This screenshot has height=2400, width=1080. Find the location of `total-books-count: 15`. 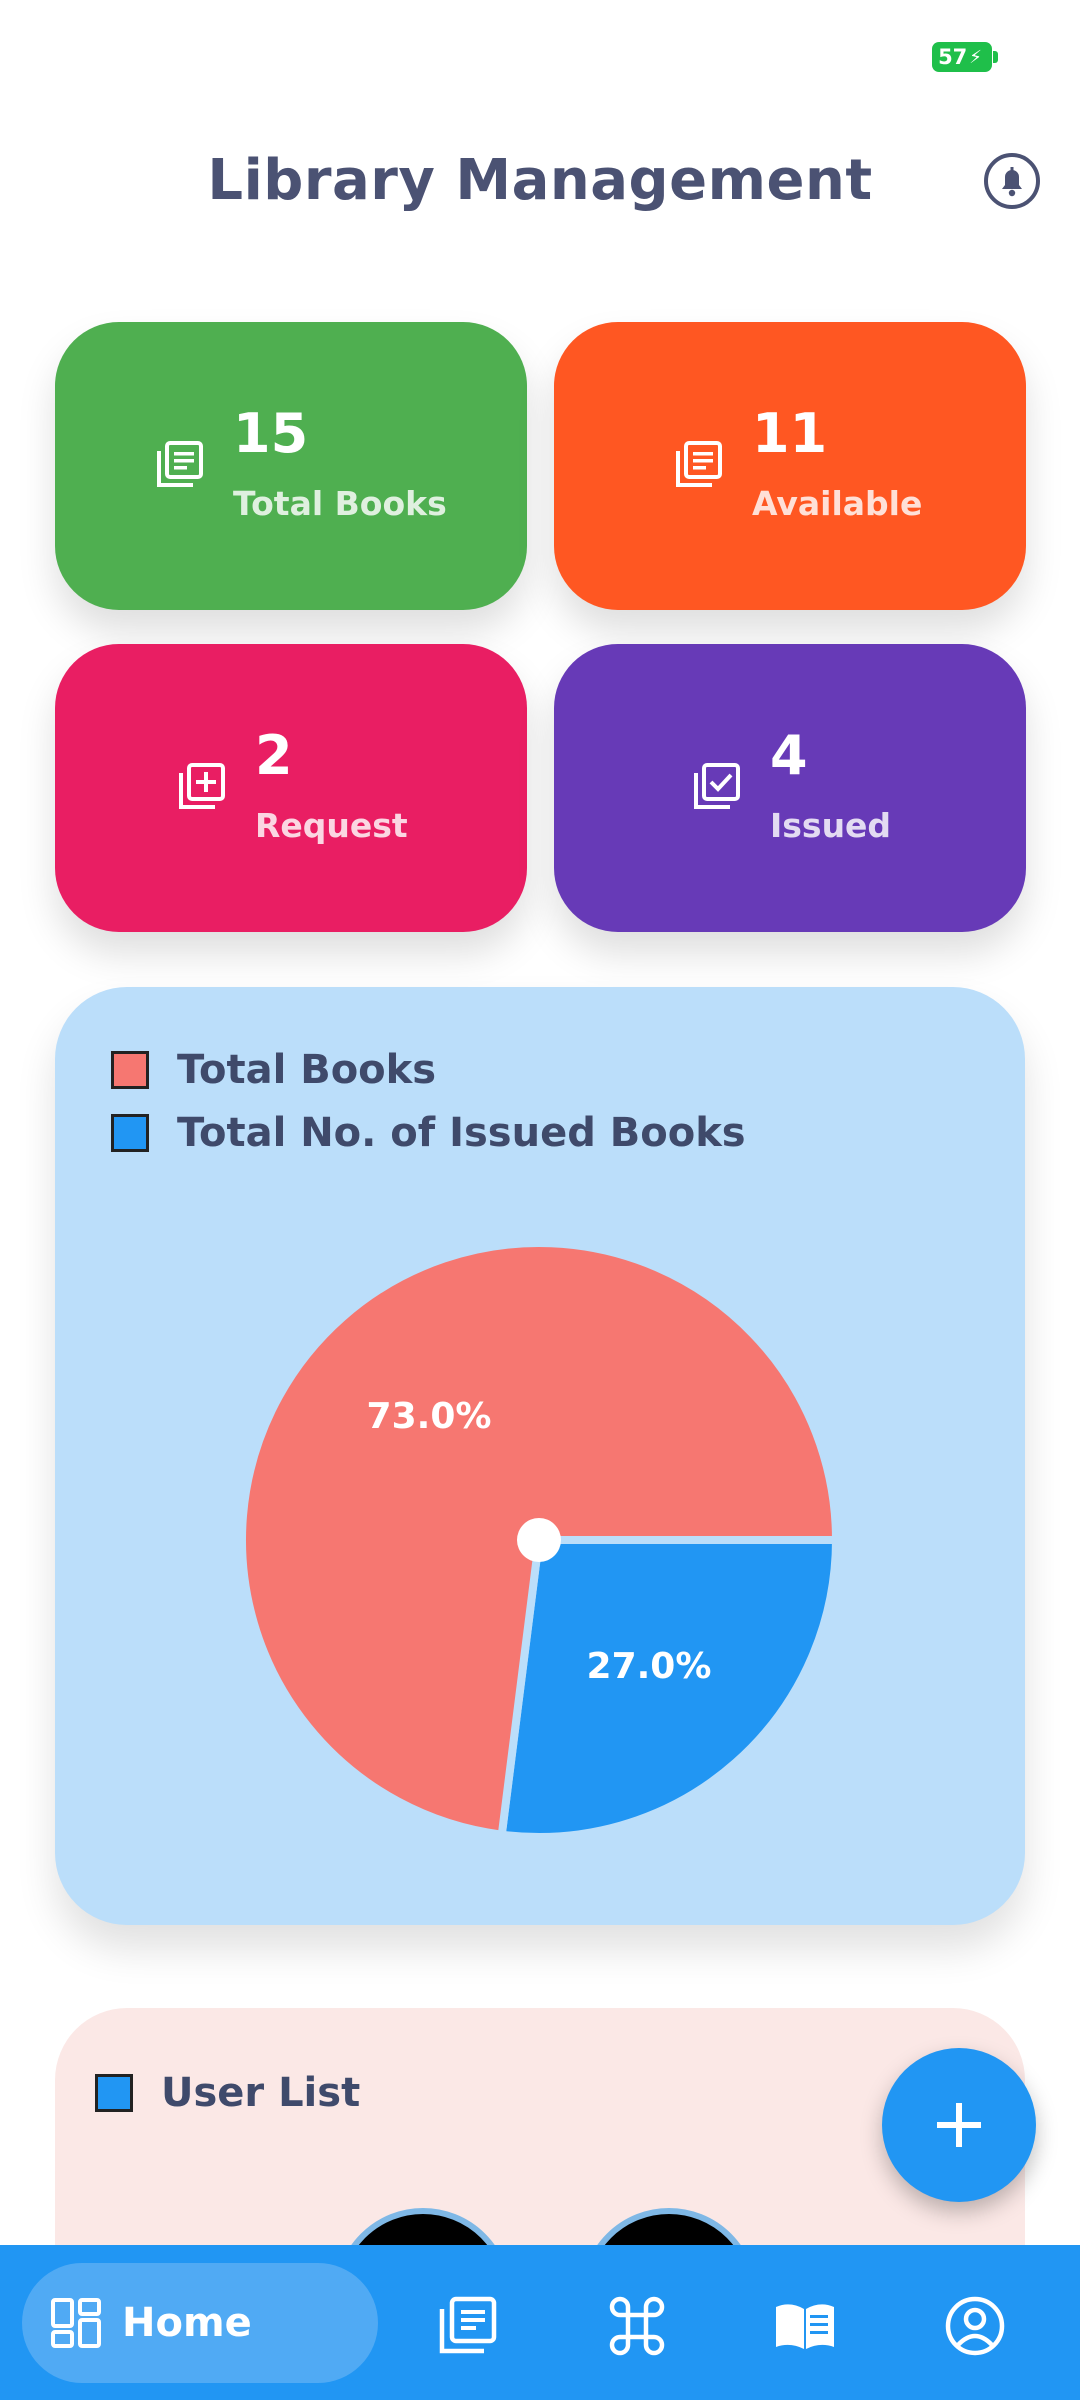

total-books-count: 15 is located at coordinates (271, 433).